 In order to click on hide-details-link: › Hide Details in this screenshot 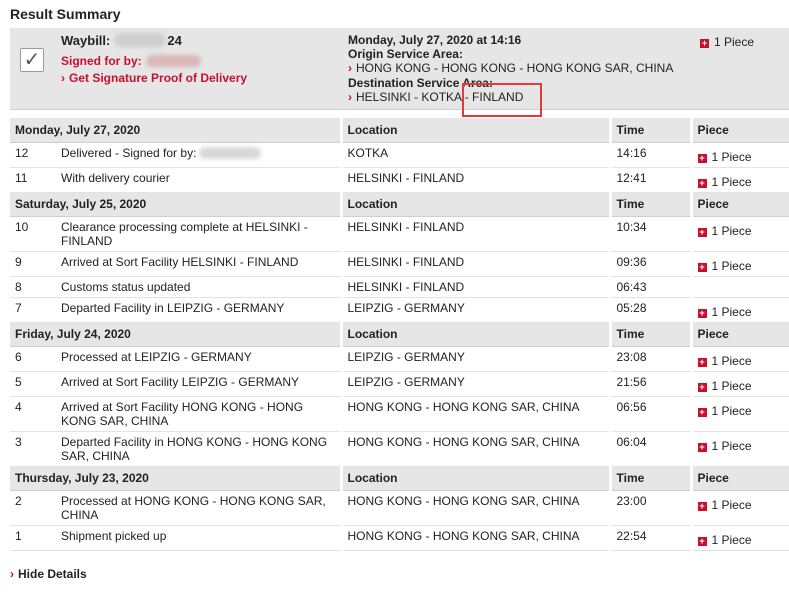, I will do `click(48, 574)`.